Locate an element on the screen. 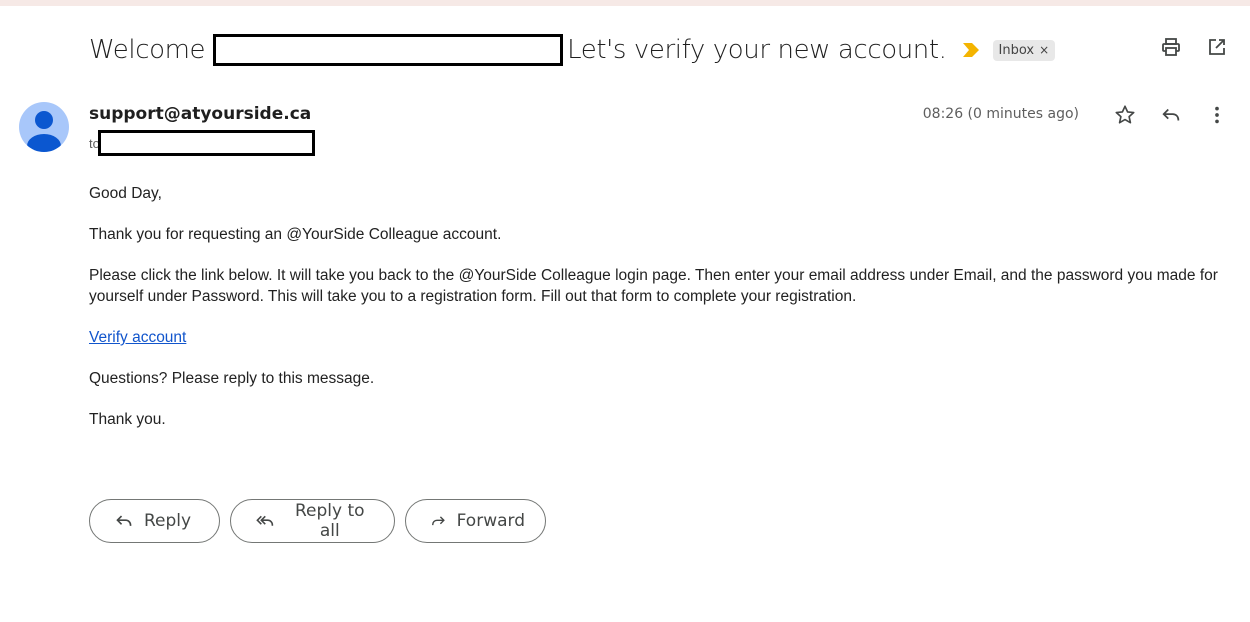  forward-button: Forward is located at coordinates (475, 521).